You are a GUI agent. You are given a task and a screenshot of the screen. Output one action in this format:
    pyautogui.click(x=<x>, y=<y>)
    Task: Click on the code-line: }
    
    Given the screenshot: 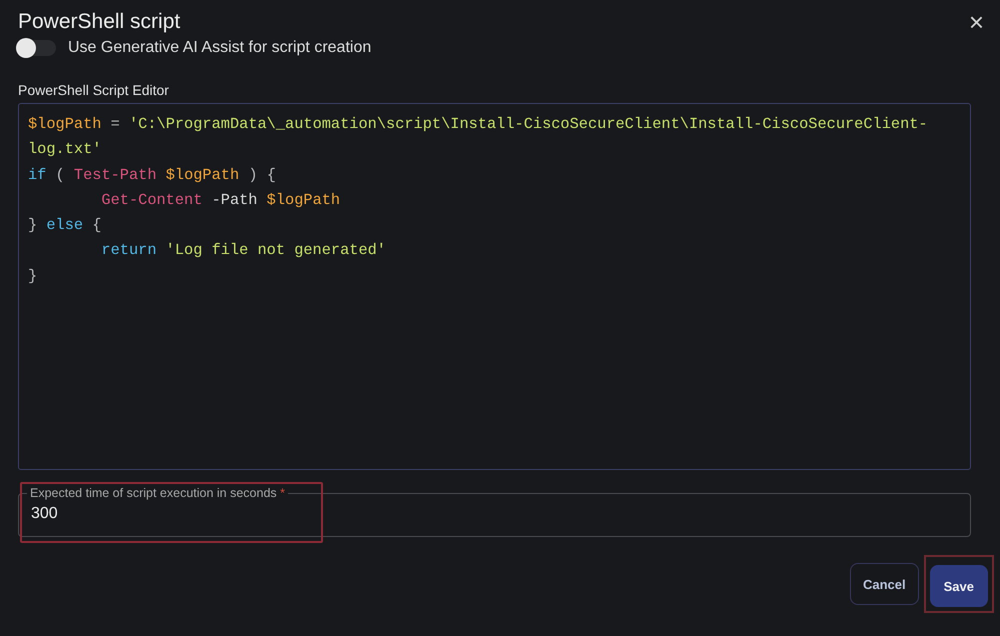 What is the action you would take?
    pyautogui.click(x=33, y=276)
    